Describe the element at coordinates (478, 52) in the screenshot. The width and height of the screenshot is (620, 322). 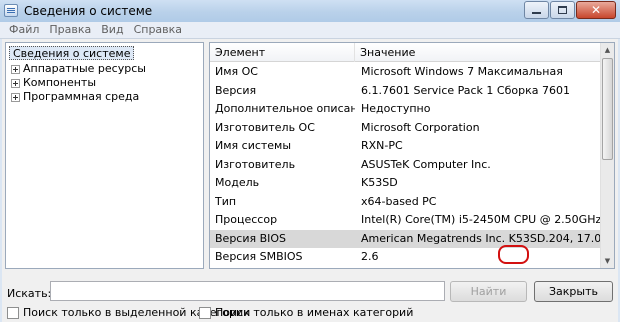
I see `column-header-value: Значение` at that location.